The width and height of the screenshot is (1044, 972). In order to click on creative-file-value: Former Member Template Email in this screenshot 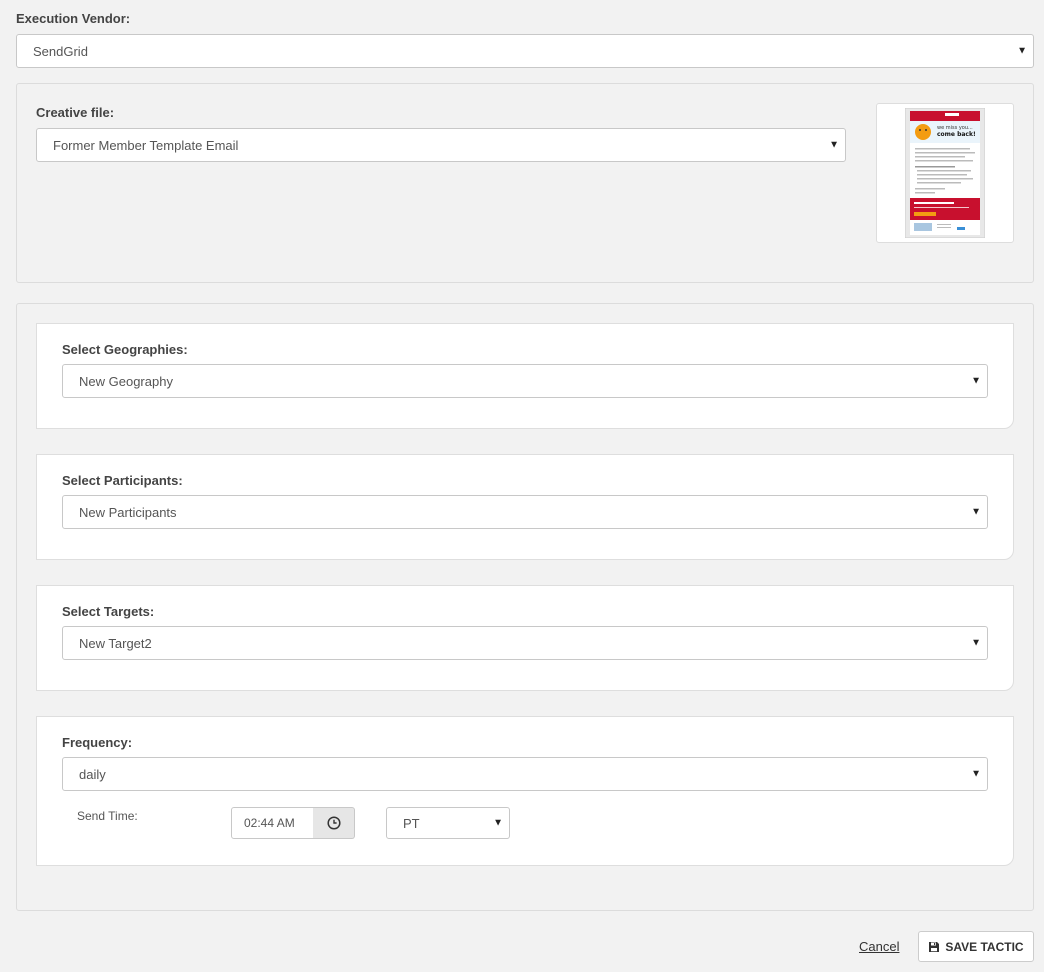, I will do `click(146, 145)`.